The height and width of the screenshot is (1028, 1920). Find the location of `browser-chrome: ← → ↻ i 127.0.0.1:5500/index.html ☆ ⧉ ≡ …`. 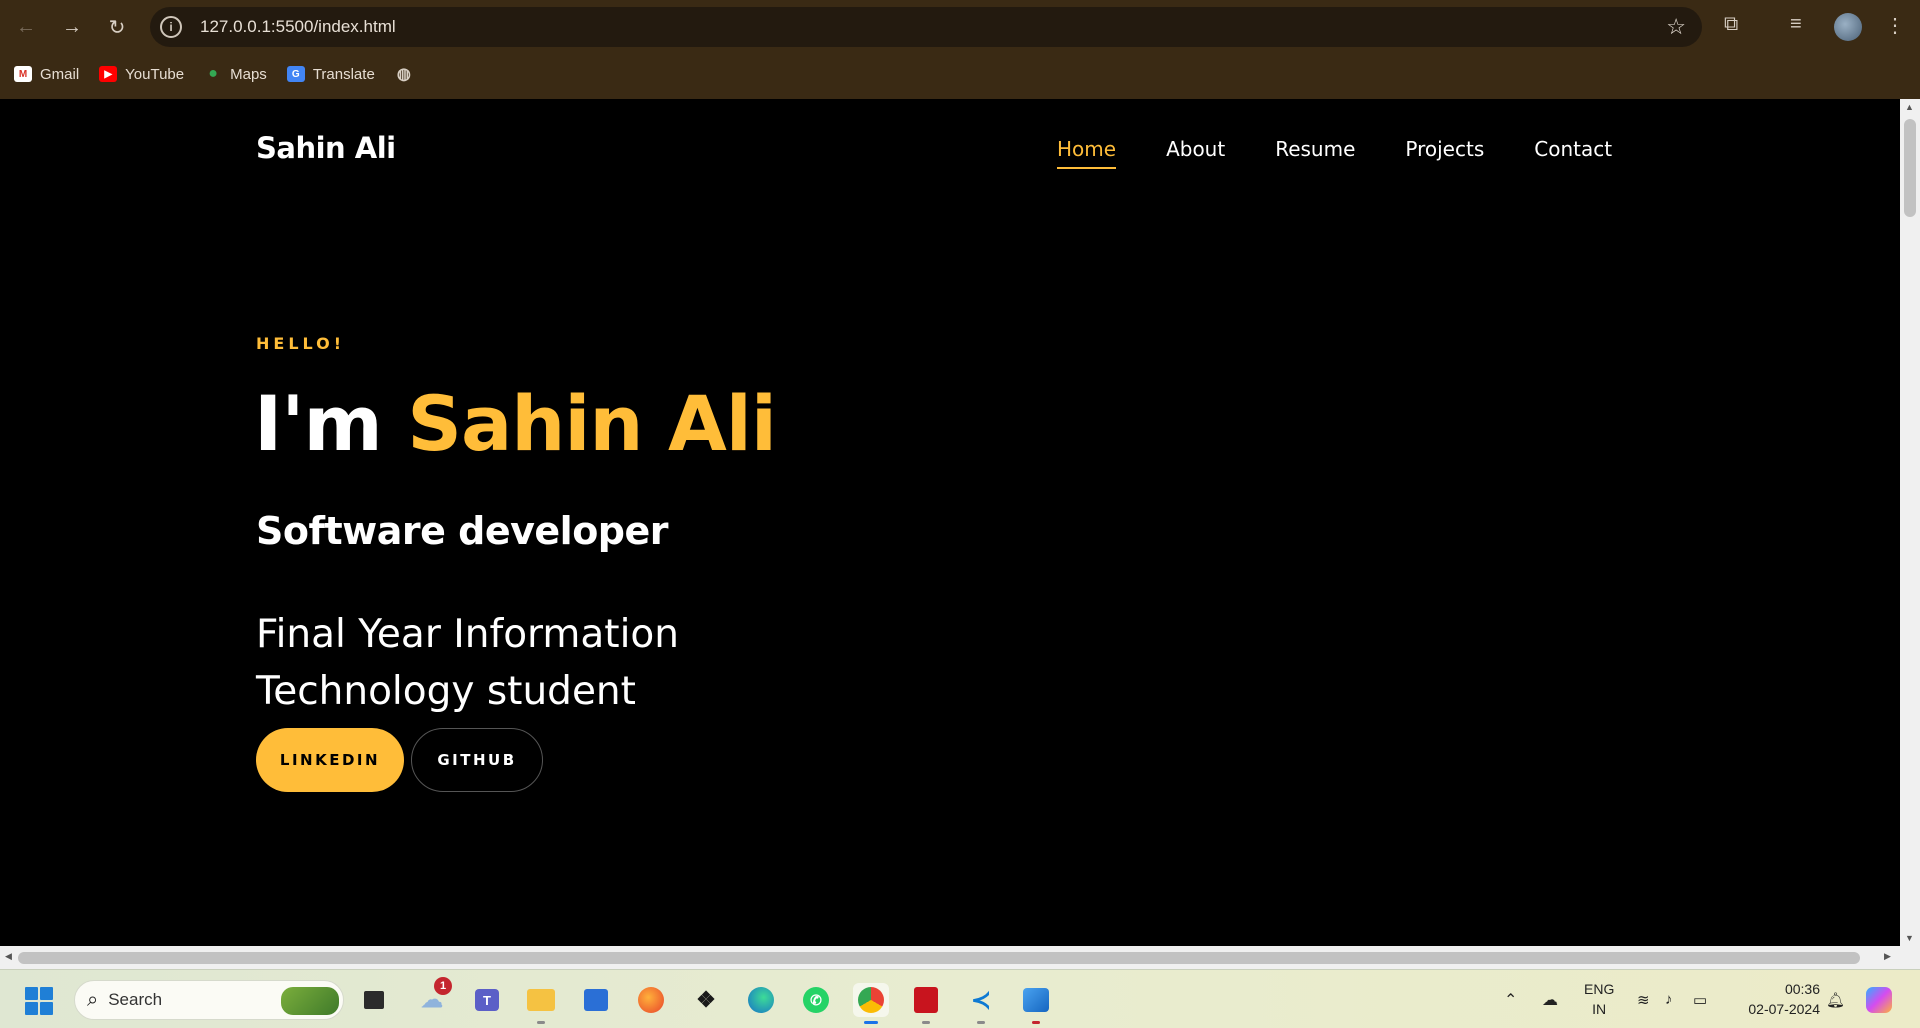

browser-chrome: ← → ↻ i 127.0.0.1:5500/index.html ☆ ⧉ ≡ … is located at coordinates (960, 49).